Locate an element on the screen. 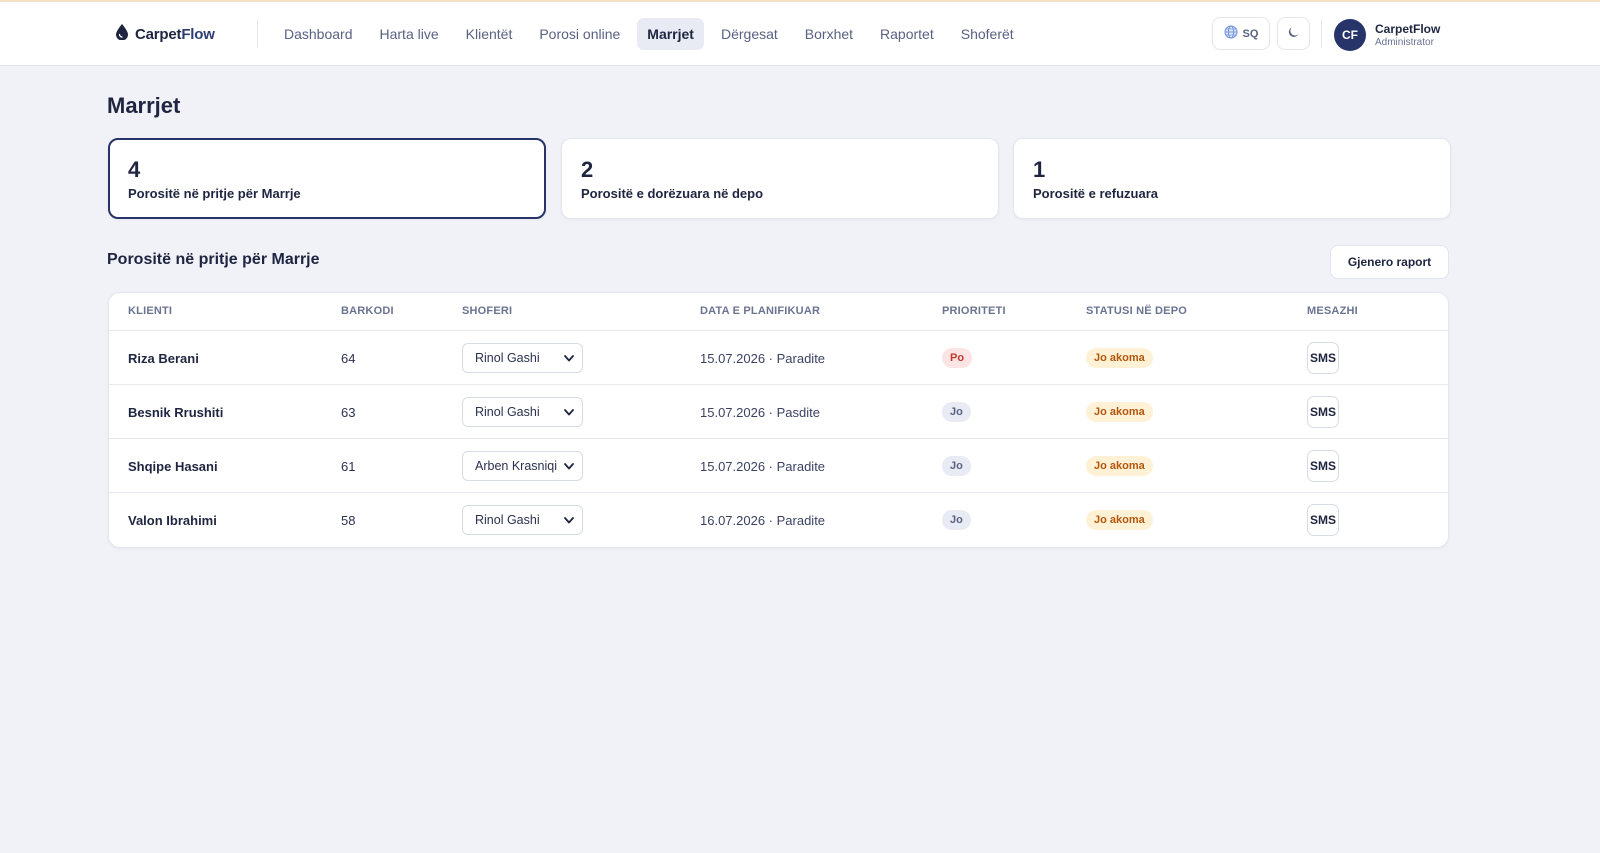  language-button: SQ is located at coordinates (1241, 33).